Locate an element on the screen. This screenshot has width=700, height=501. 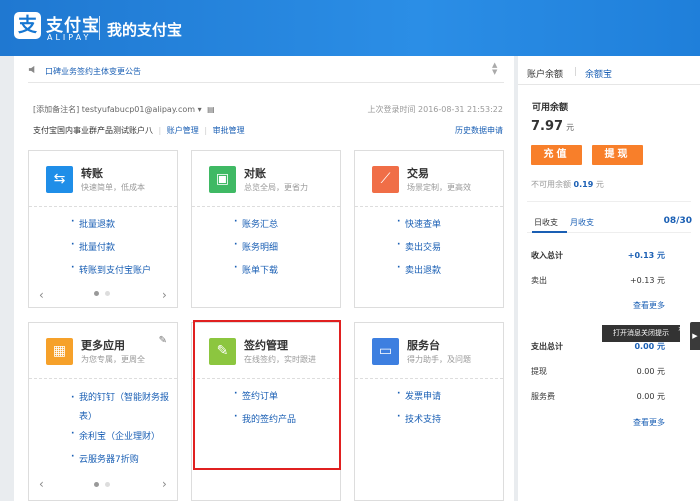
header-divider is located at coordinates (99, 28).